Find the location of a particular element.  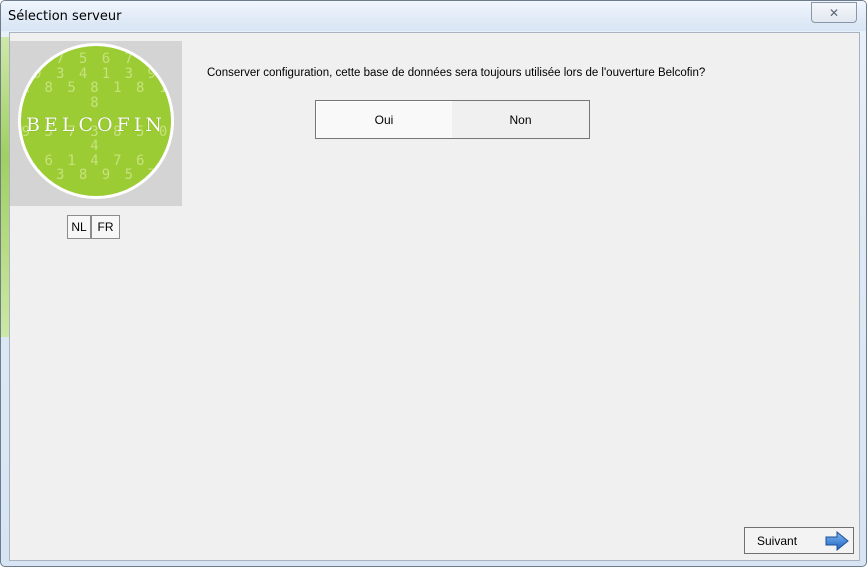

option-oui-button: Oui is located at coordinates (384, 119).